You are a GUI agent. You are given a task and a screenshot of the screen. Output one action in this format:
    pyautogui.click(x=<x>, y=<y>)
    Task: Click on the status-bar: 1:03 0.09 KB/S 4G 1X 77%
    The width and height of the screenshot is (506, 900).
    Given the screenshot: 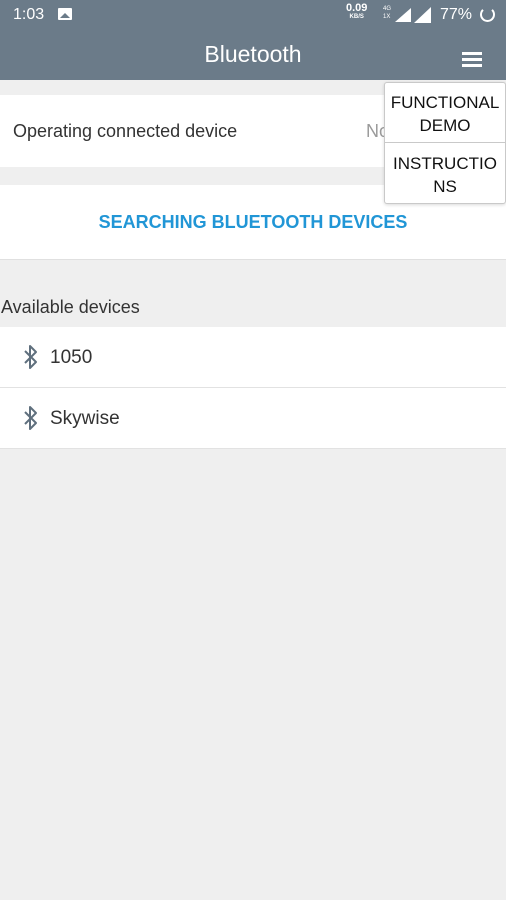 What is the action you would take?
    pyautogui.click(x=253, y=15)
    